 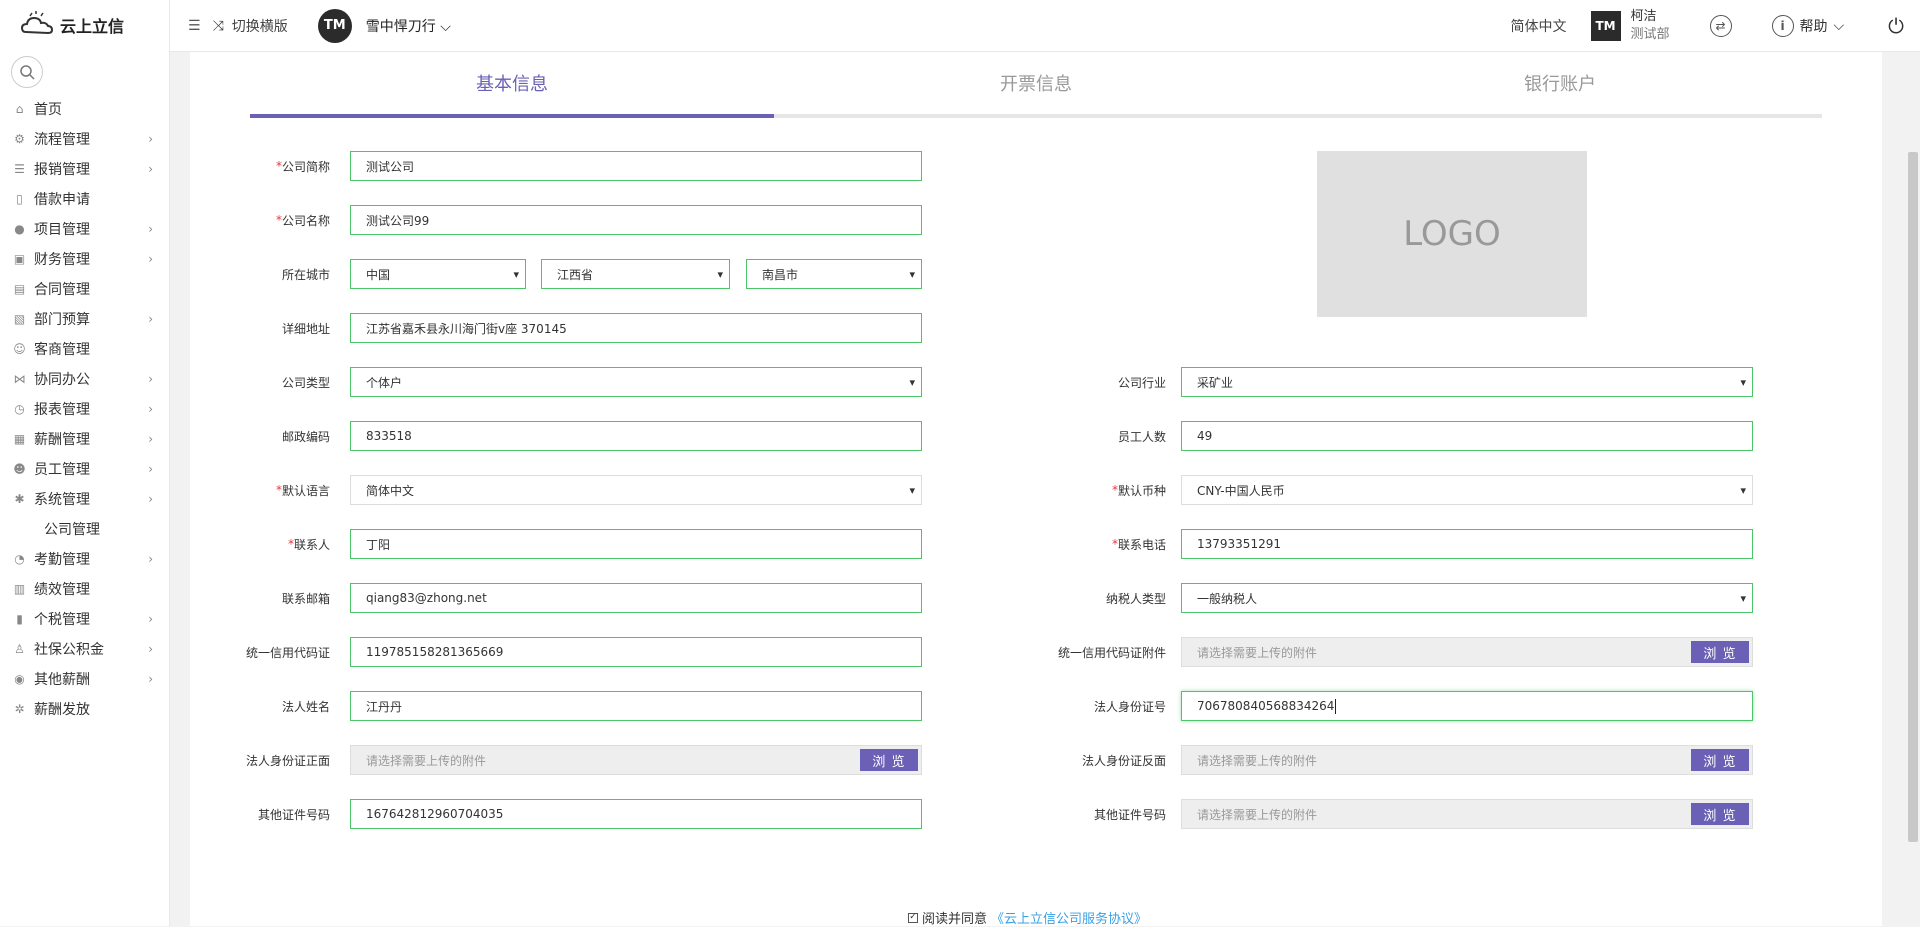 I want to click on agree-checkbox: ✓, so click(x=913, y=917).